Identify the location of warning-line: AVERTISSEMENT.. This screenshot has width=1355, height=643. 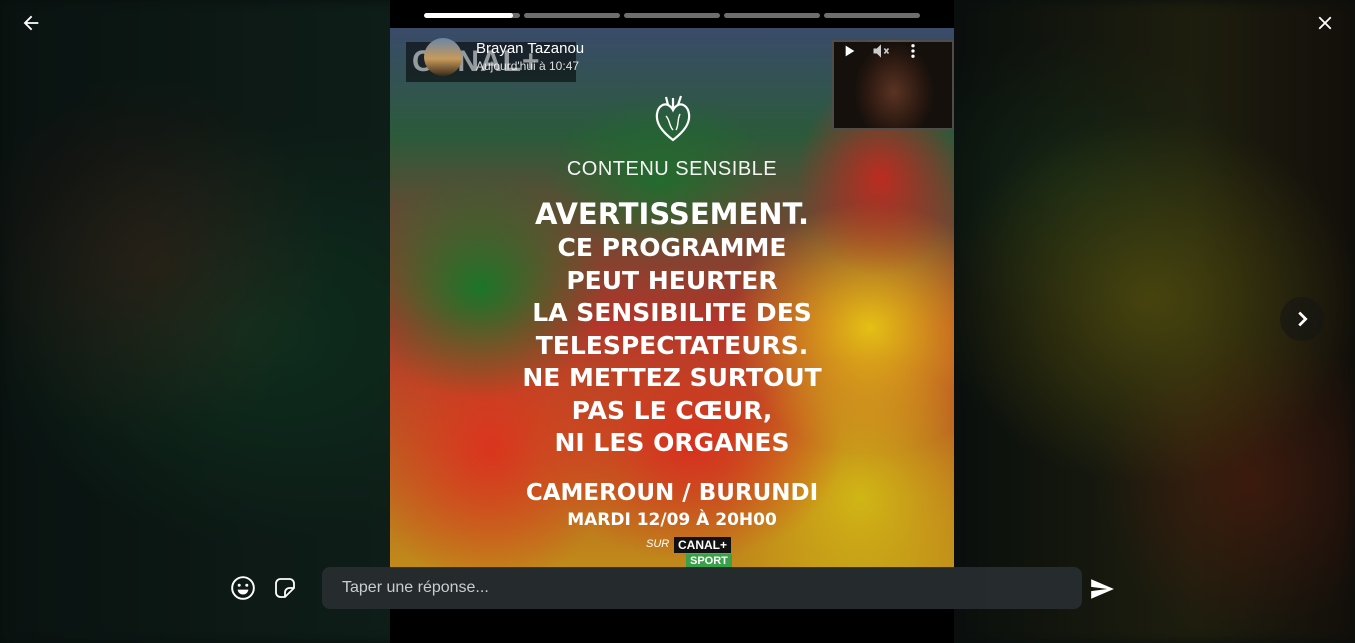
(672, 214).